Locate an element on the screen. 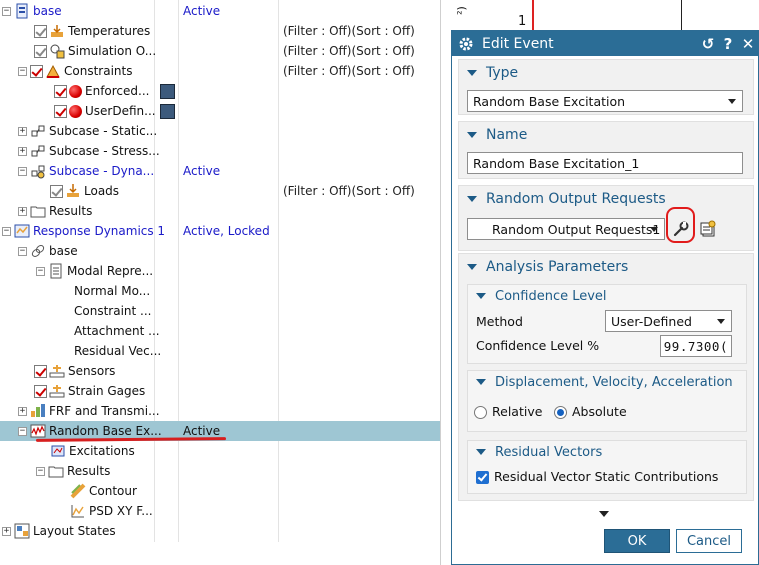 The image size is (759, 565). tree-row-contour: Contour is located at coordinates (220, 491).